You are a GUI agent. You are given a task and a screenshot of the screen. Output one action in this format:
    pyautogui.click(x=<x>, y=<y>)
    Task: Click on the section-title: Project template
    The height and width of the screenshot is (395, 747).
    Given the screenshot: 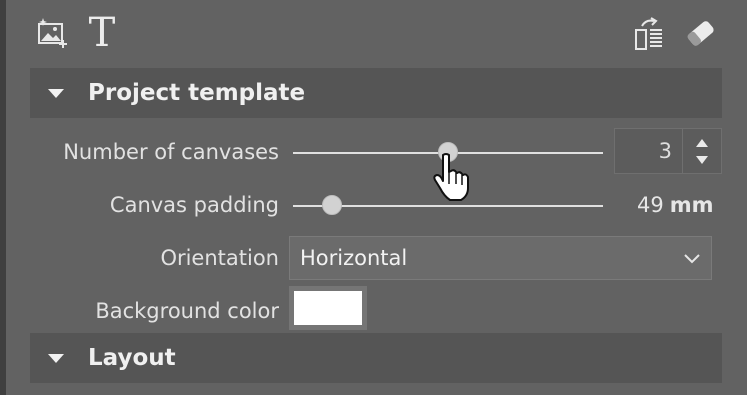 What is the action you would take?
    pyautogui.click(x=197, y=93)
    